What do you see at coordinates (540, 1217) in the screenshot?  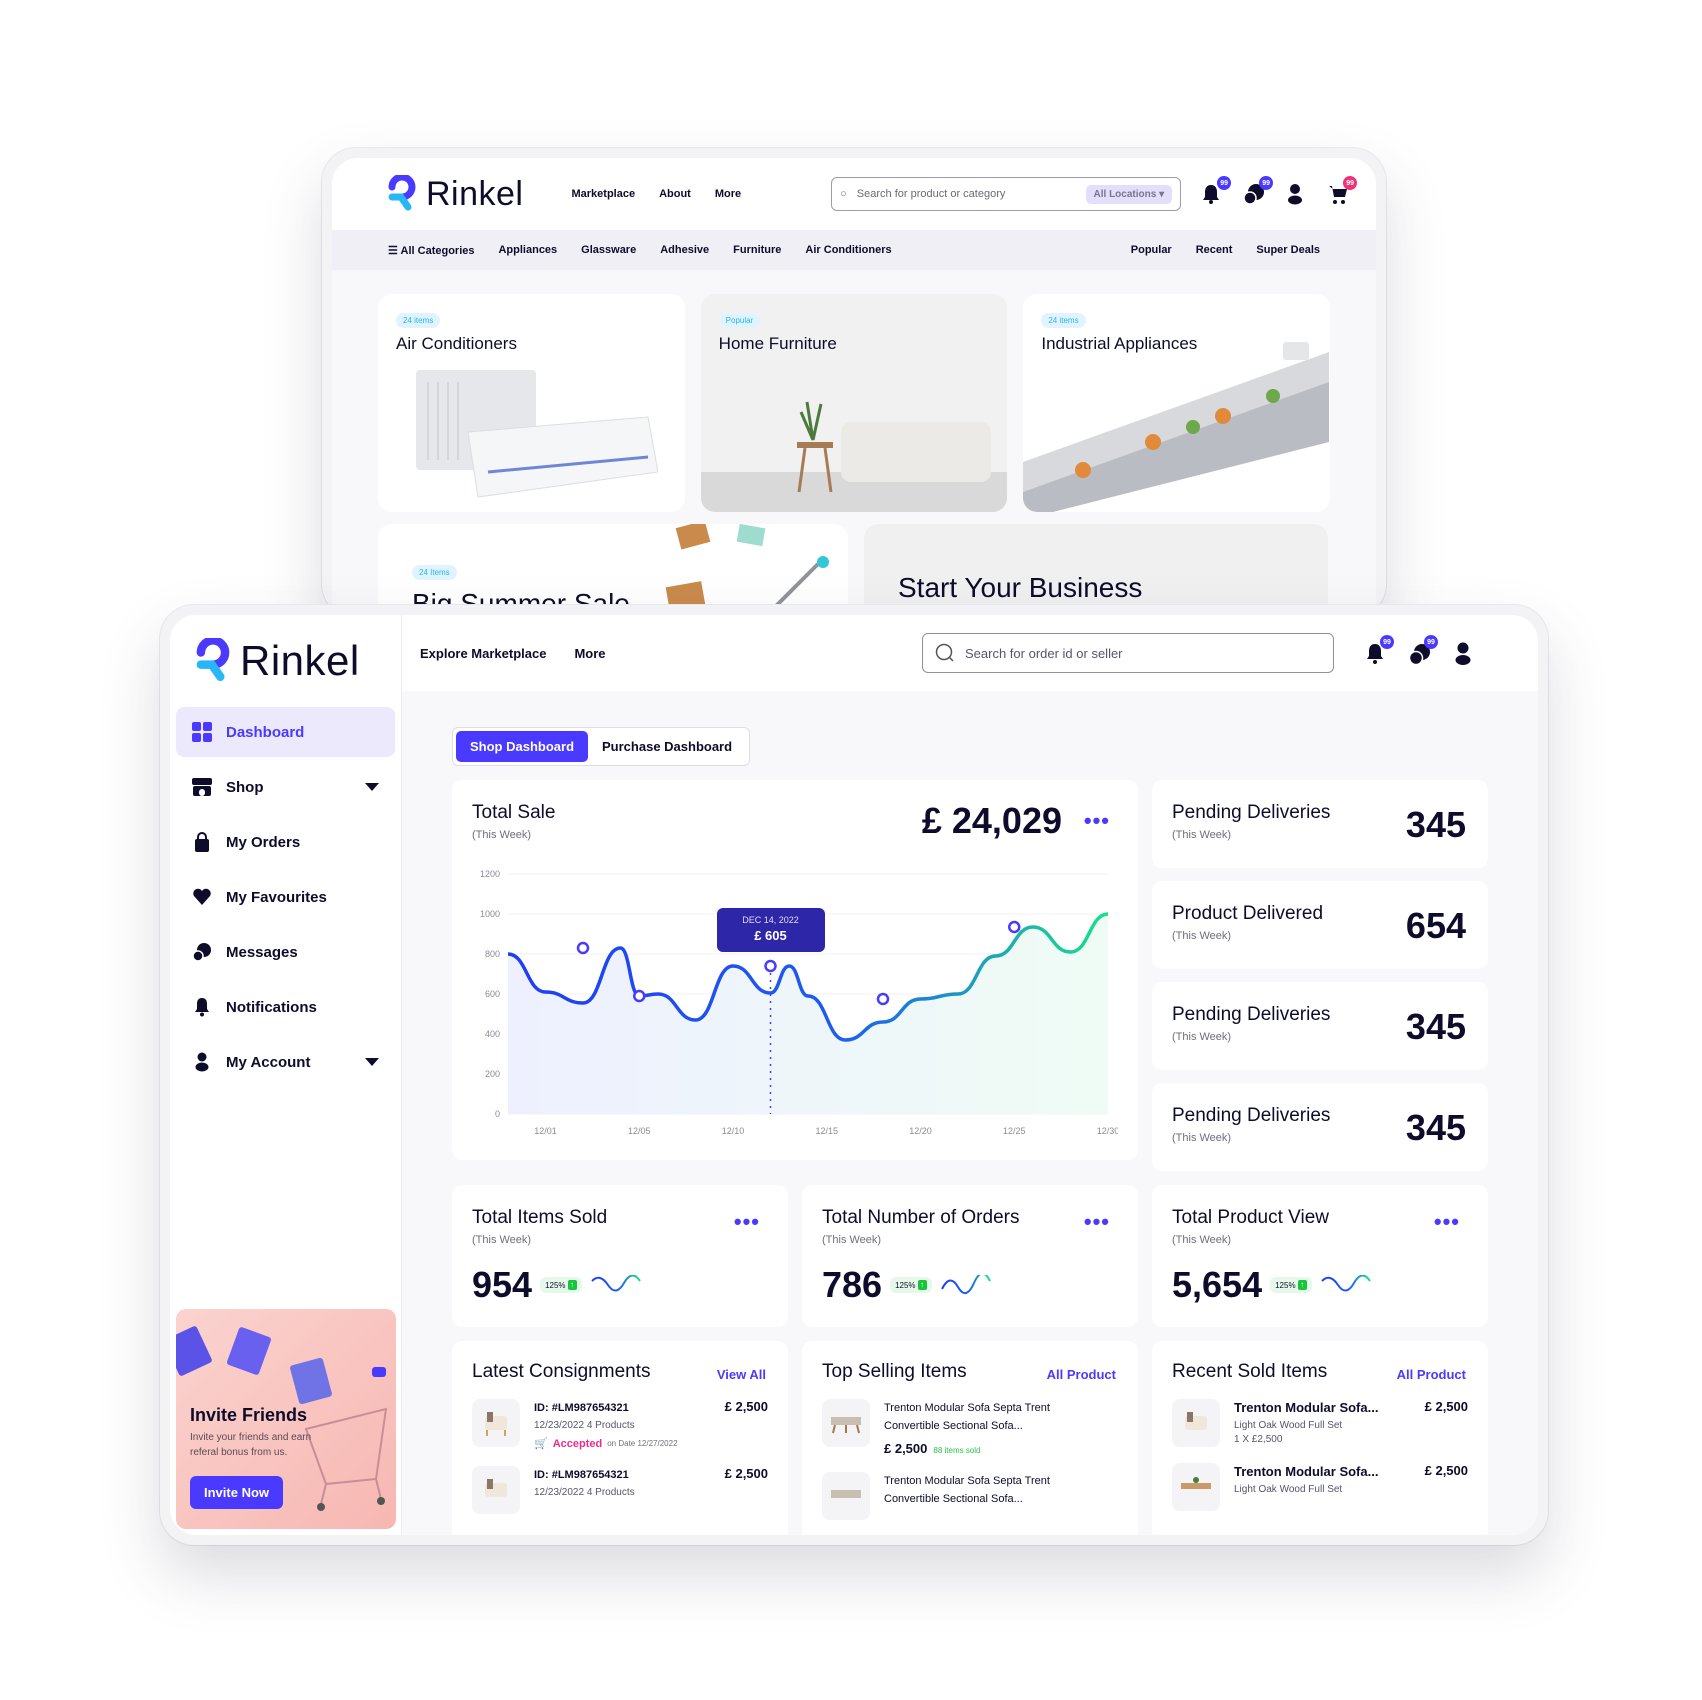 I see `kpi-title: Total Items Sold` at bounding box center [540, 1217].